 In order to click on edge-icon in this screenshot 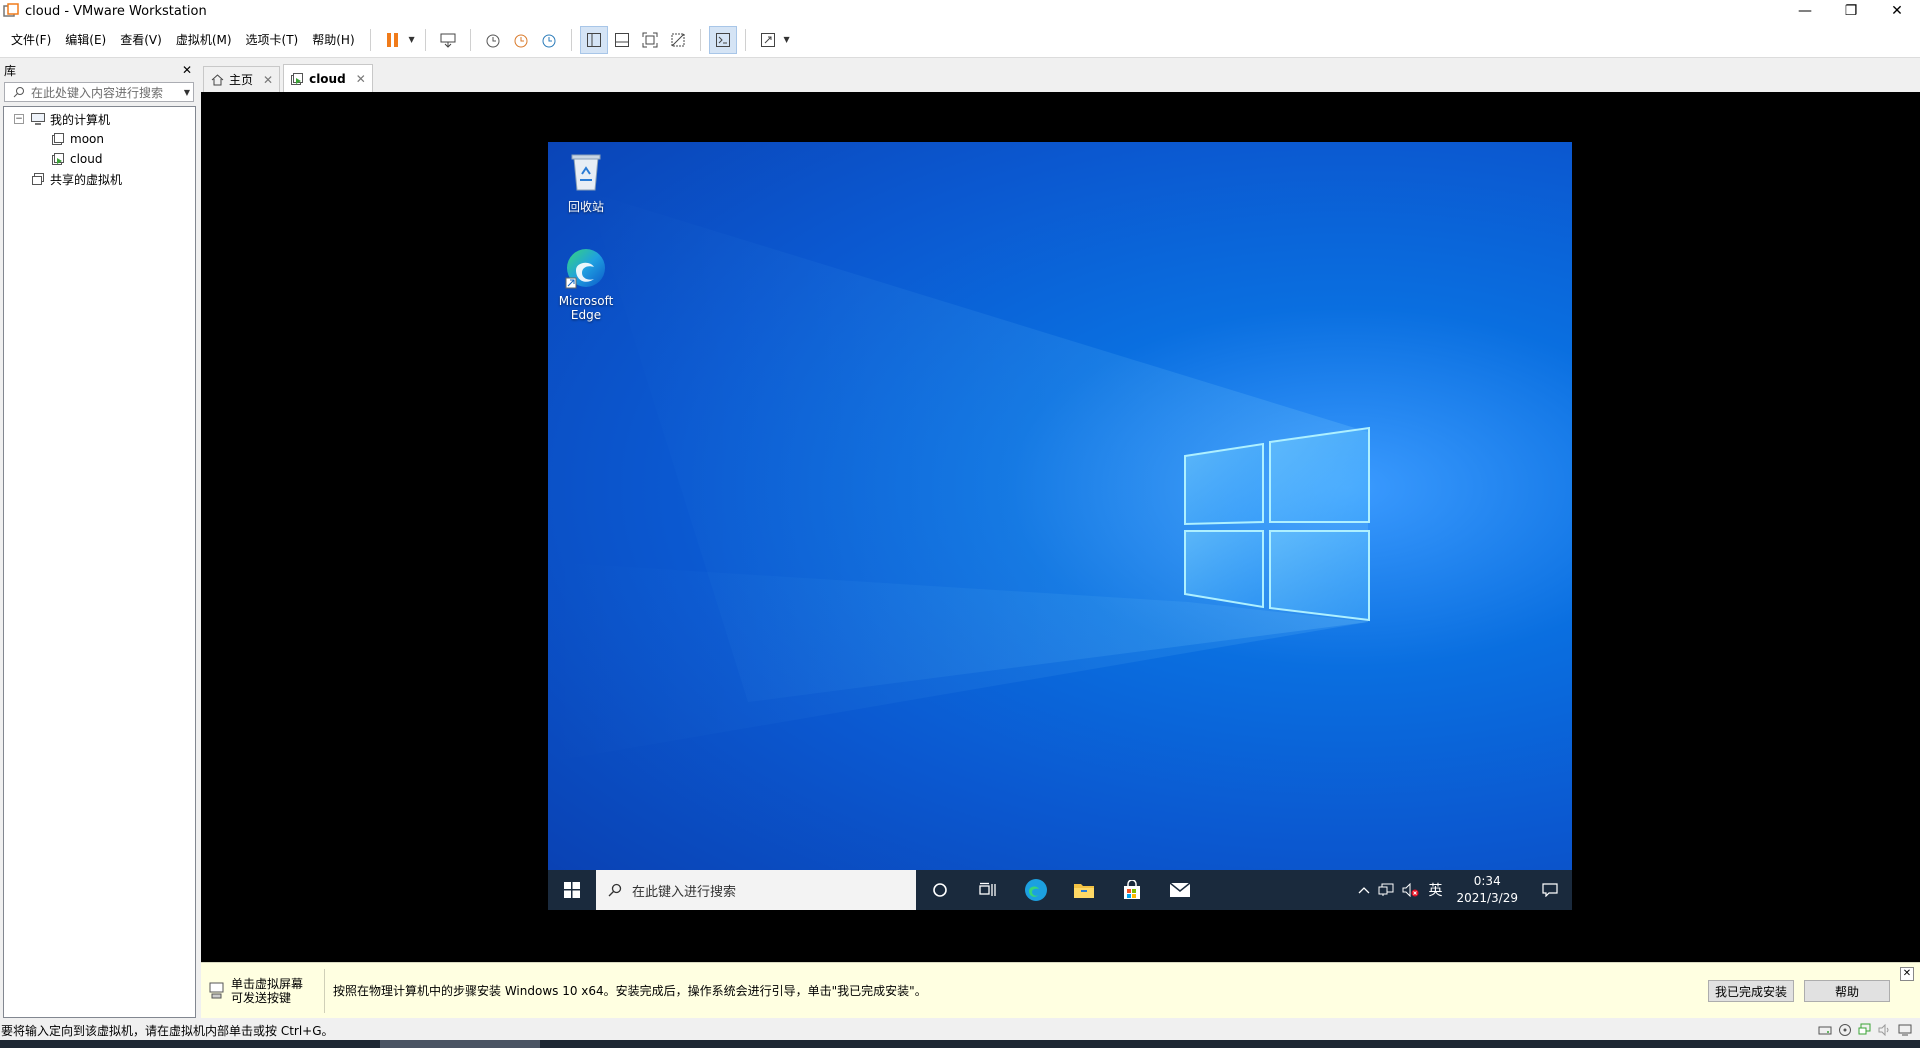, I will do `click(1036, 890)`.